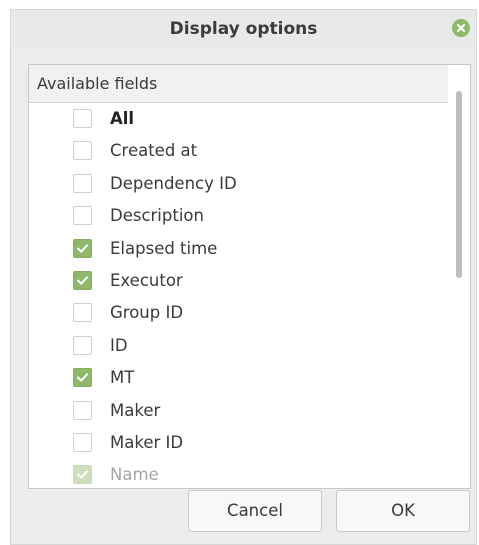 Image resolution: width=479 pixels, height=545 pixels. What do you see at coordinates (135, 410) in the screenshot?
I see `field-label: Maker` at bounding box center [135, 410].